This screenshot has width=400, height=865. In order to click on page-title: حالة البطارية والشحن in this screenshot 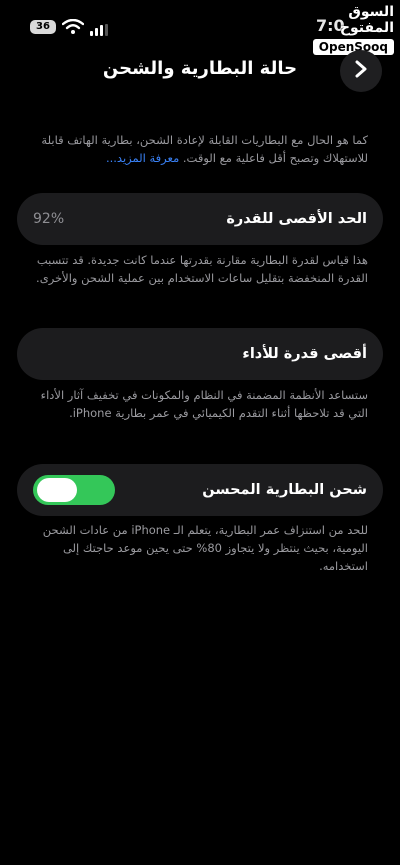, I will do `click(200, 68)`.